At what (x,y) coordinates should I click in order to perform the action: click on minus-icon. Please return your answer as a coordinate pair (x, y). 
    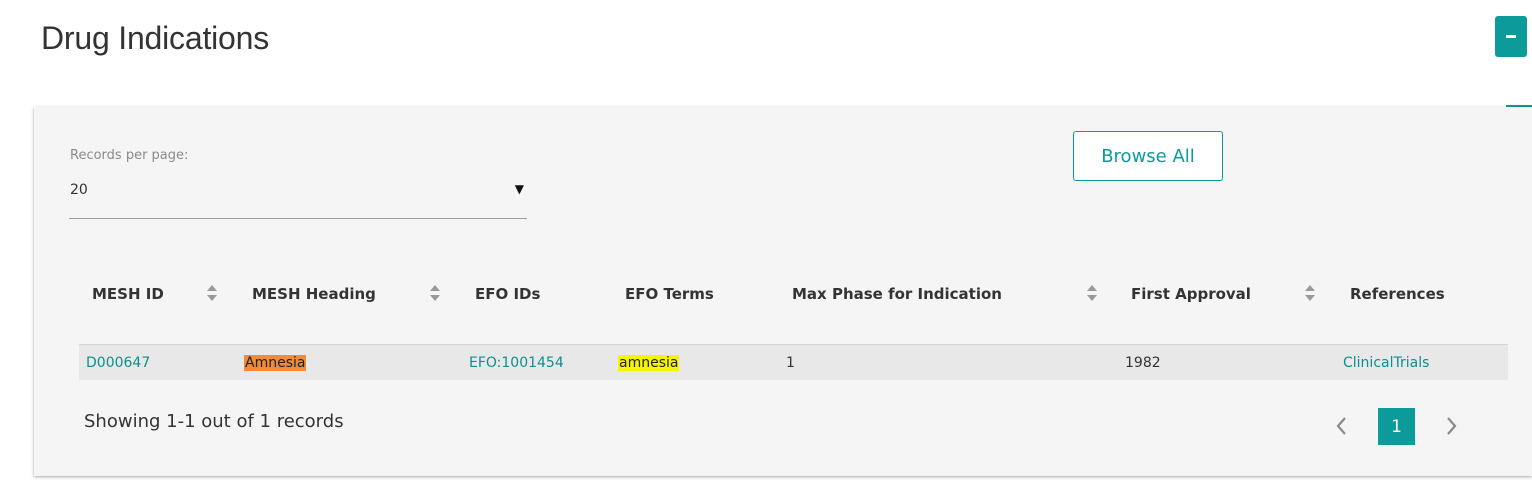
    Looking at the image, I should click on (1511, 36).